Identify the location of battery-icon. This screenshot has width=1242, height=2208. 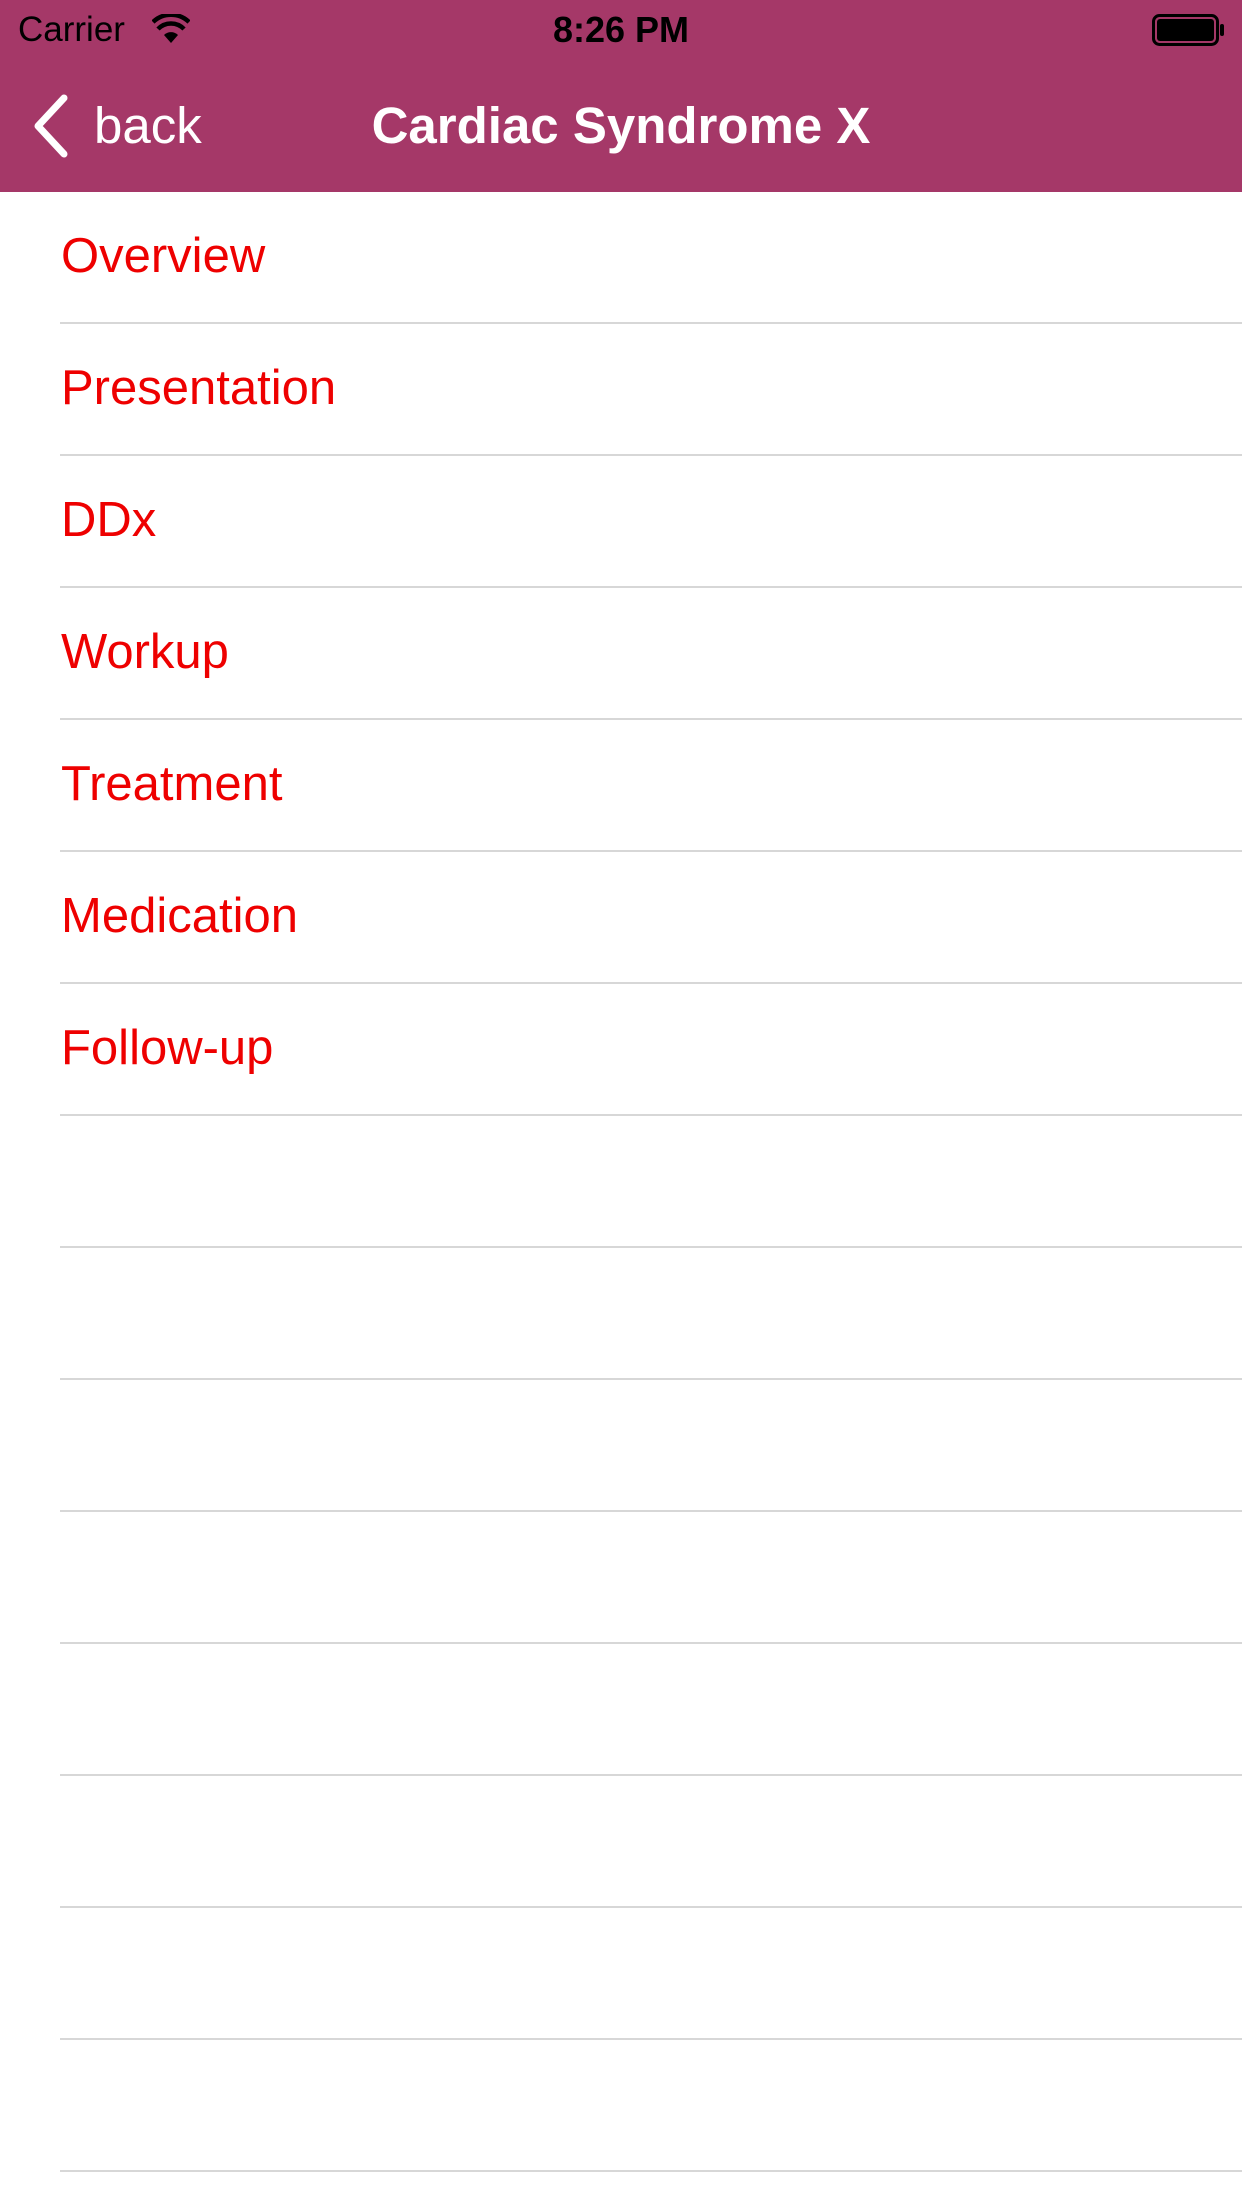
(1188, 30).